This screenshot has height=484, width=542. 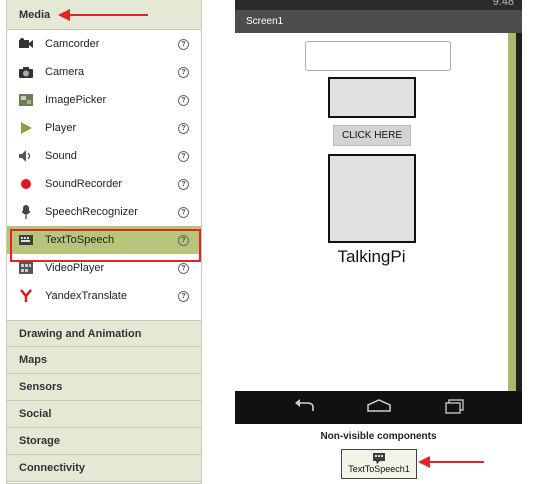 I want to click on palette-item-label: ImagePicker, so click(x=76, y=100).